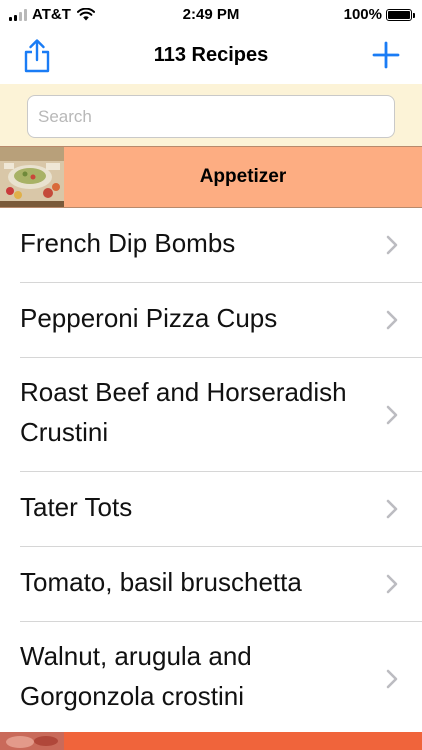  What do you see at coordinates (243, 176) in the screenshot?
I see `section-title: Appetizer` at bounding box center [243, 176].